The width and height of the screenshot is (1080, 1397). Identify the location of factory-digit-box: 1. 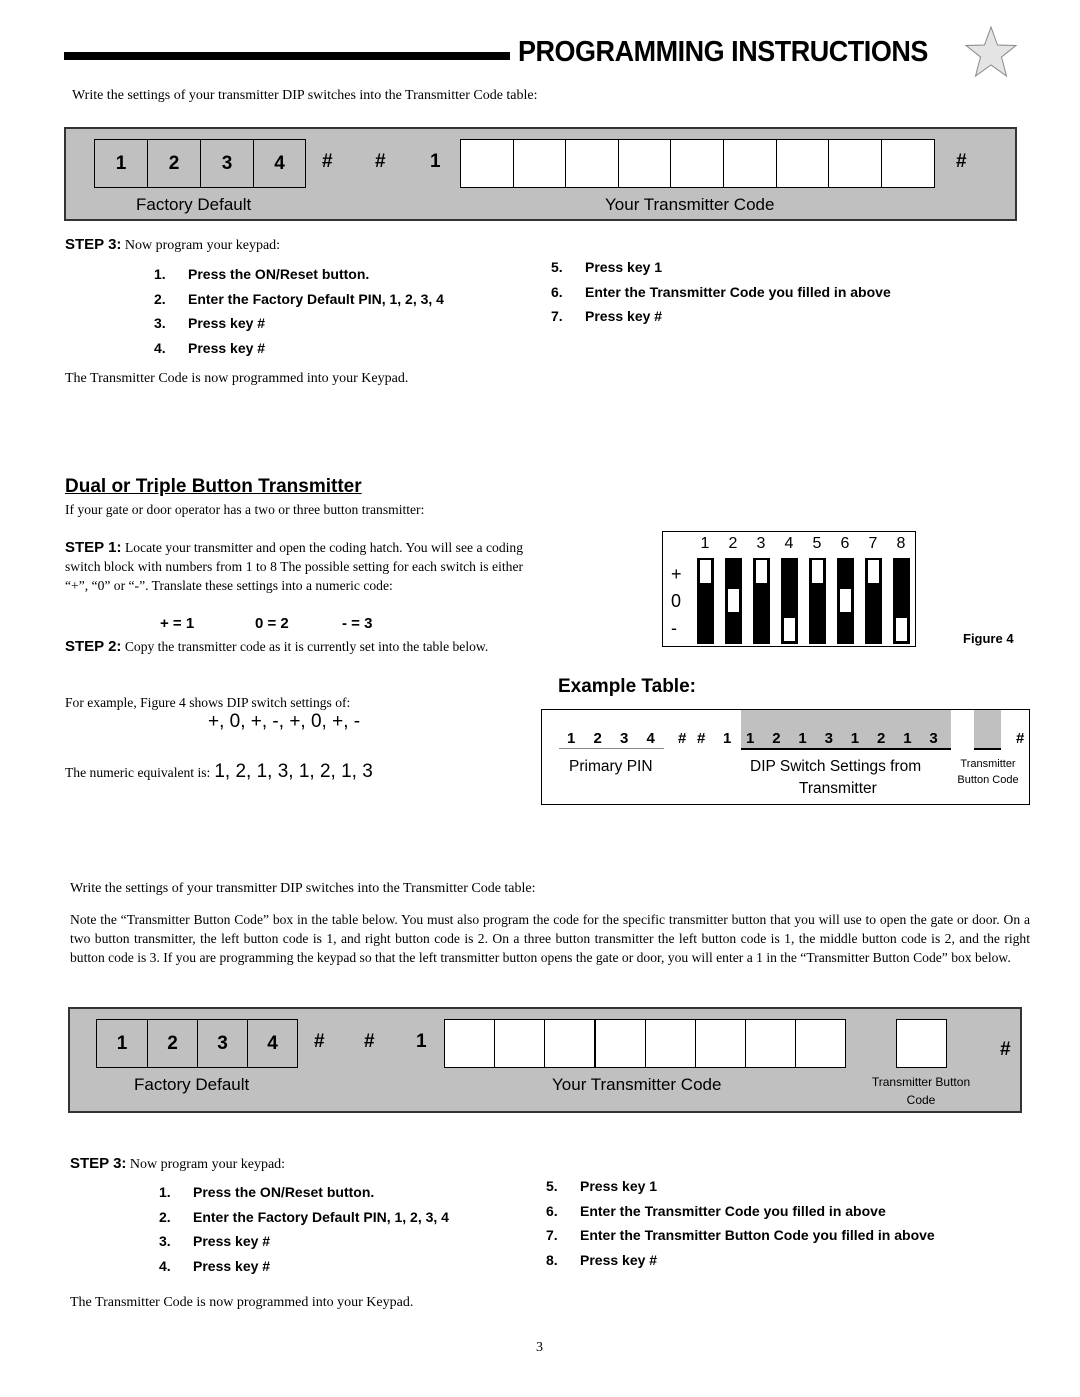
(122, 1043).